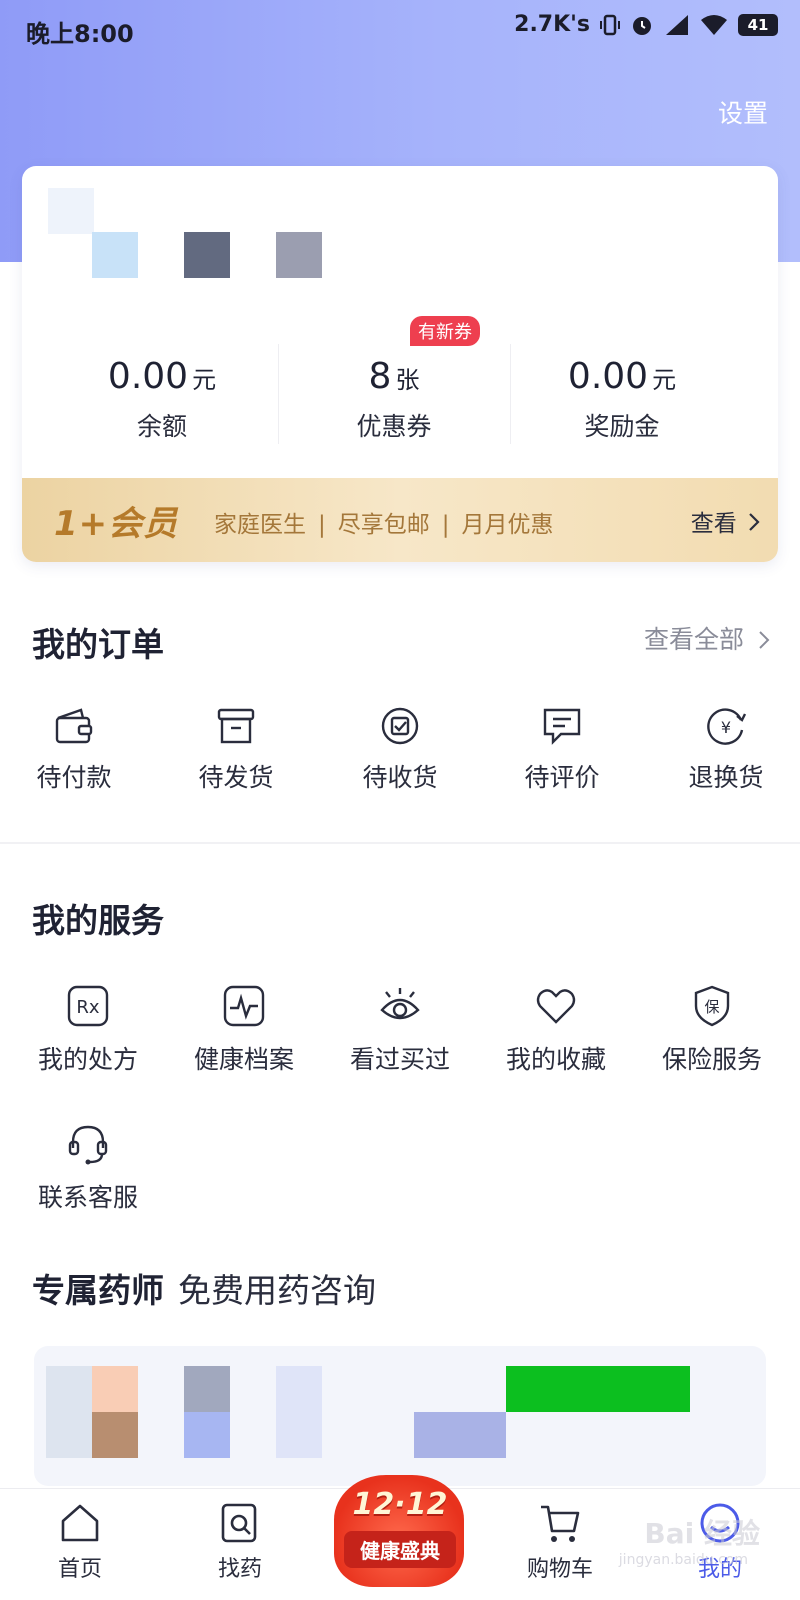  I want to click on membership-banner: 1+会员 家庭医生 | 尽享包邮 | 月月优惠 查看, so click(400, 520).